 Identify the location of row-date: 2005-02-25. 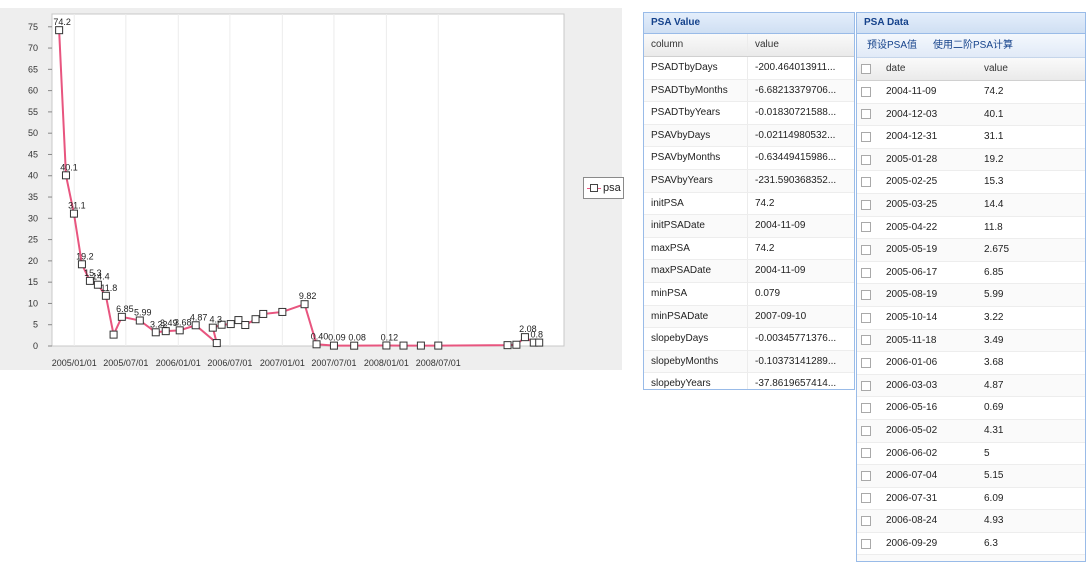
(912, 182).